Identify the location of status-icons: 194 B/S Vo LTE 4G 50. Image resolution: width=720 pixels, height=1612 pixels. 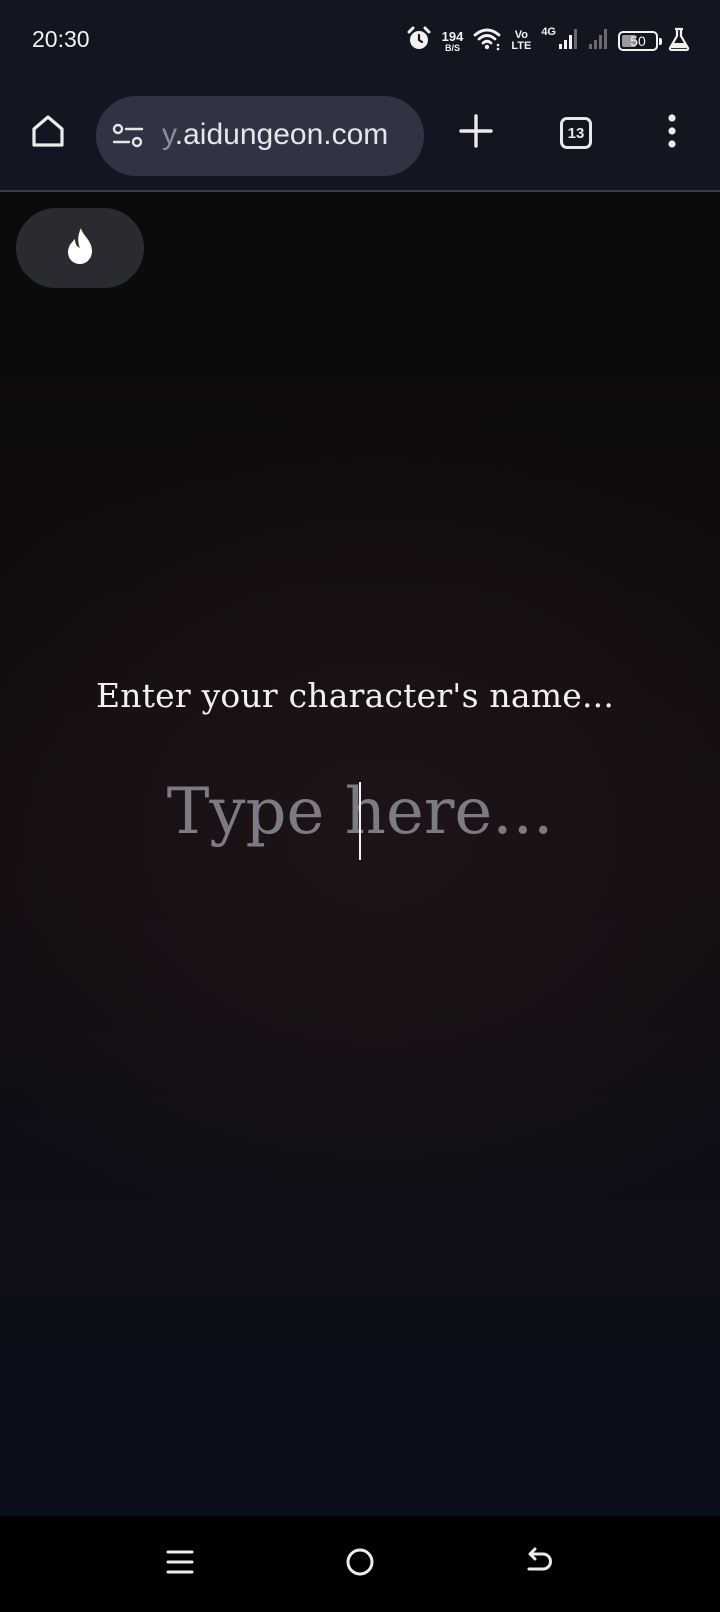
(548, 41).